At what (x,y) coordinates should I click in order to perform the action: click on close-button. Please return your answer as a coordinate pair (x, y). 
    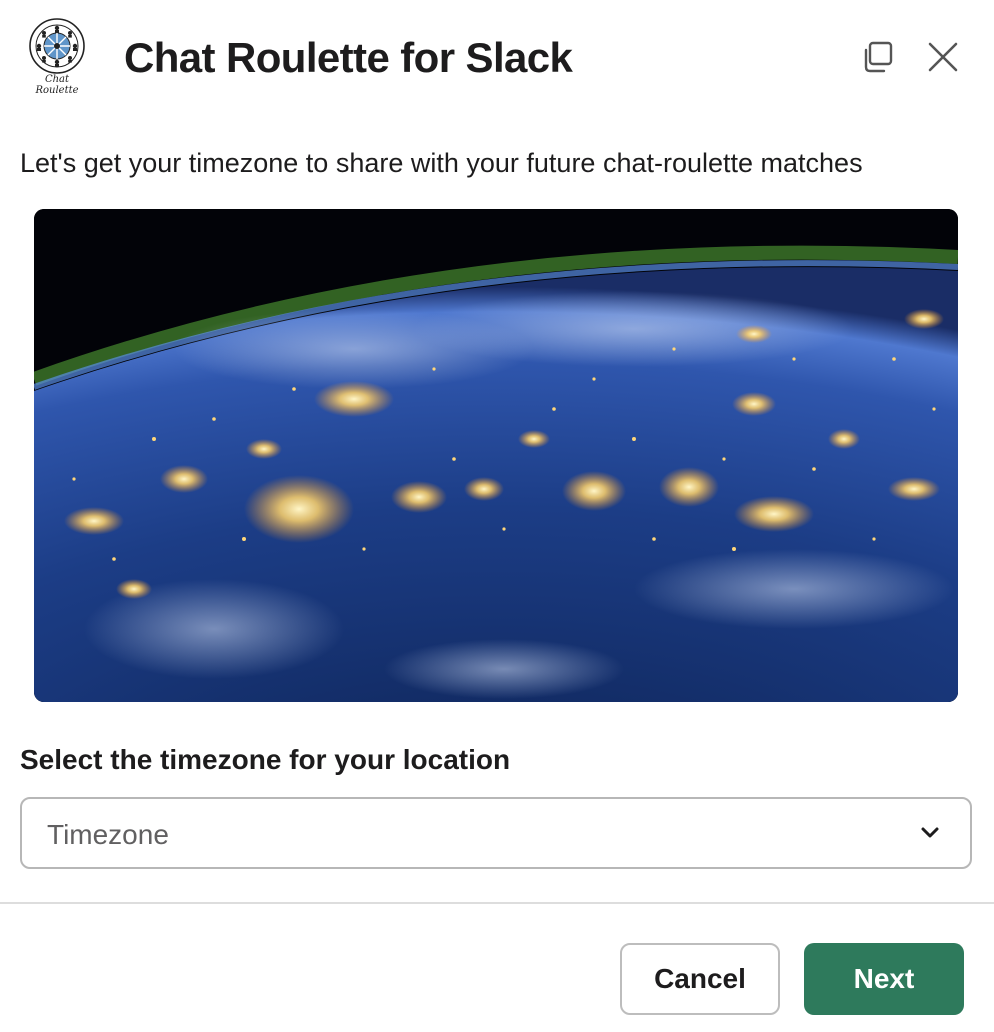
    Looking at the image, I should click on (943, 57).